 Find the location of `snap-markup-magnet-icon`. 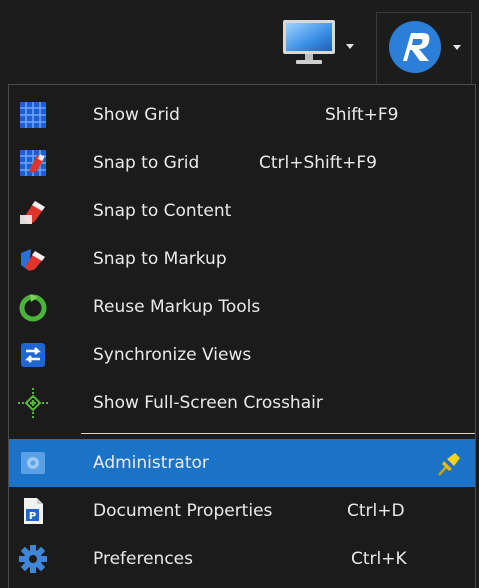

snap-markup-magnet-icon is located at coordinates (33, 260).